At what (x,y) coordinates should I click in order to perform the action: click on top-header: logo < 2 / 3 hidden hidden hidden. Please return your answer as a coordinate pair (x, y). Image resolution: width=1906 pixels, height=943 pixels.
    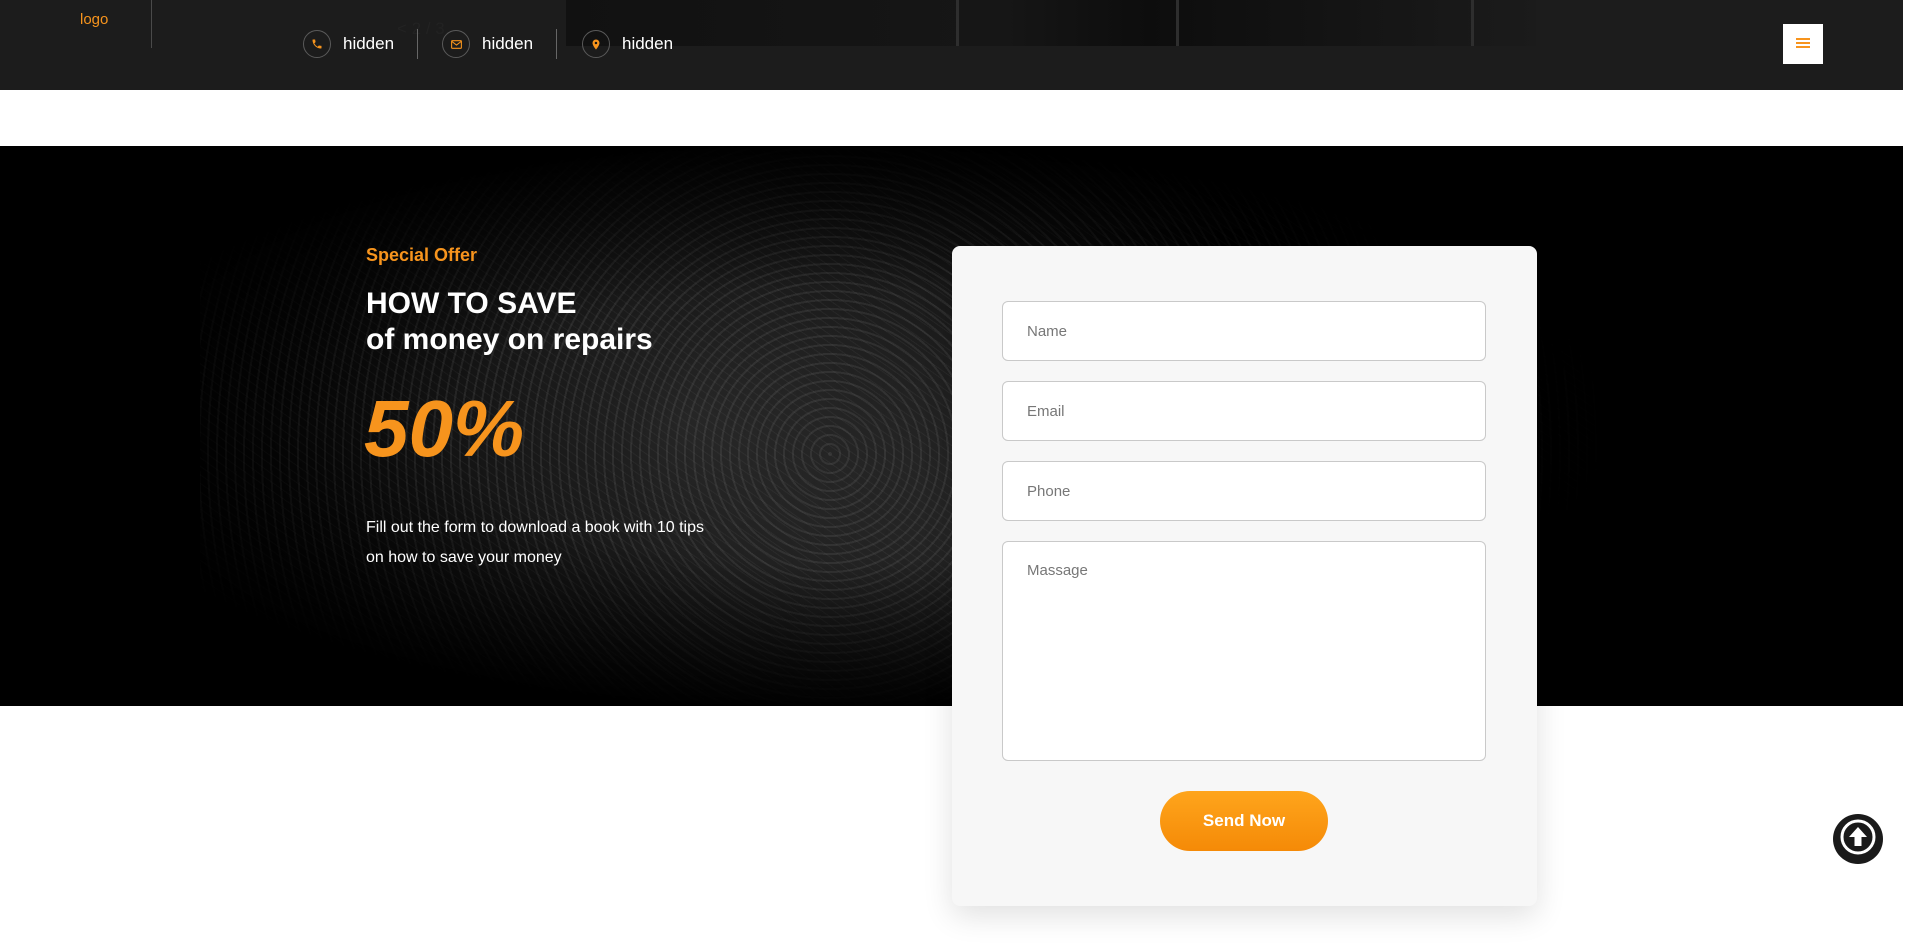
    Looking at the image, I should click on (951, 45).